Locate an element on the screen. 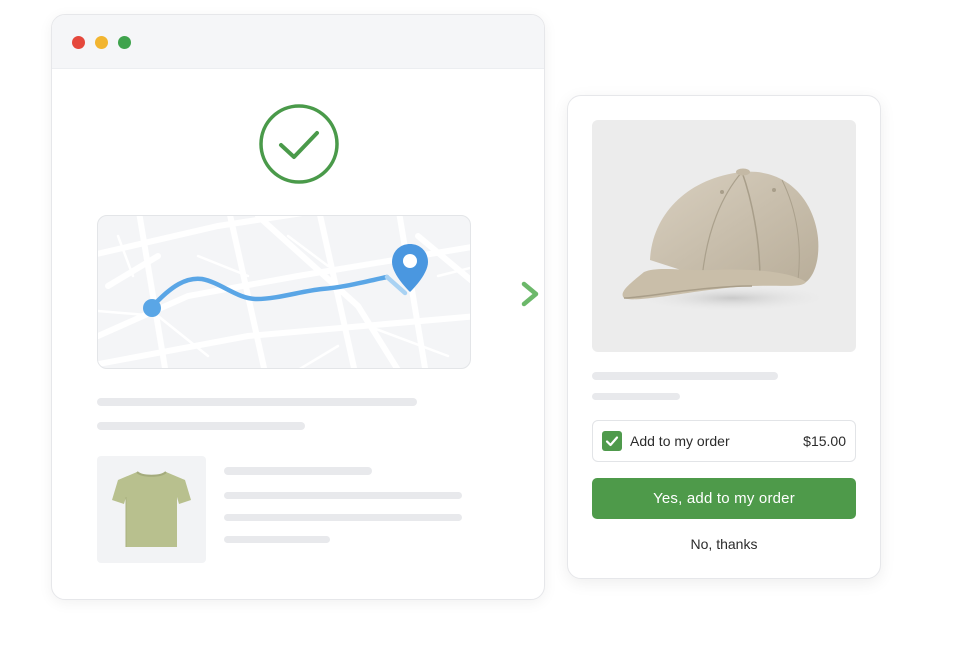 Image resolution: width=956 pixels, height=649 pixels. window-titlebar is located at coordinates (298, 42).